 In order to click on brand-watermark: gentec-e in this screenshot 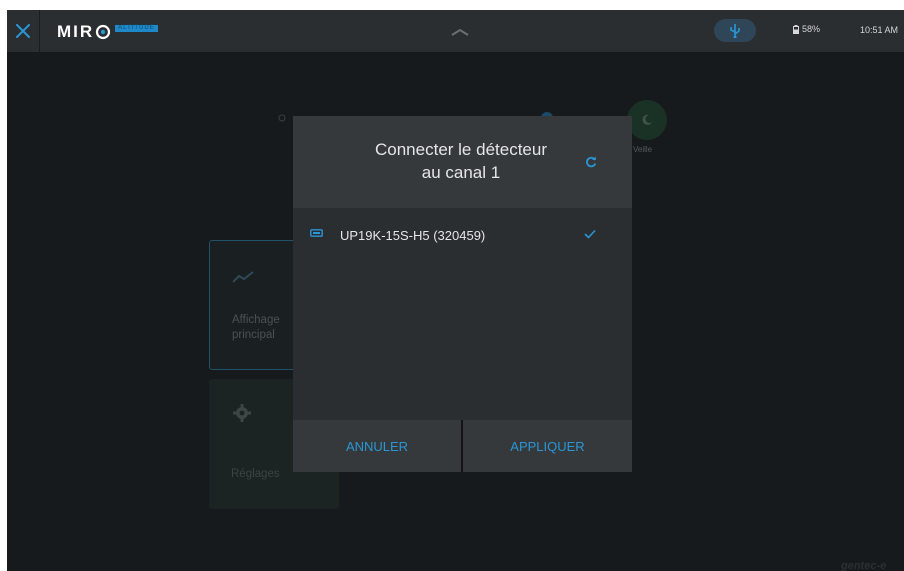, I will do `click(864, 565)`.